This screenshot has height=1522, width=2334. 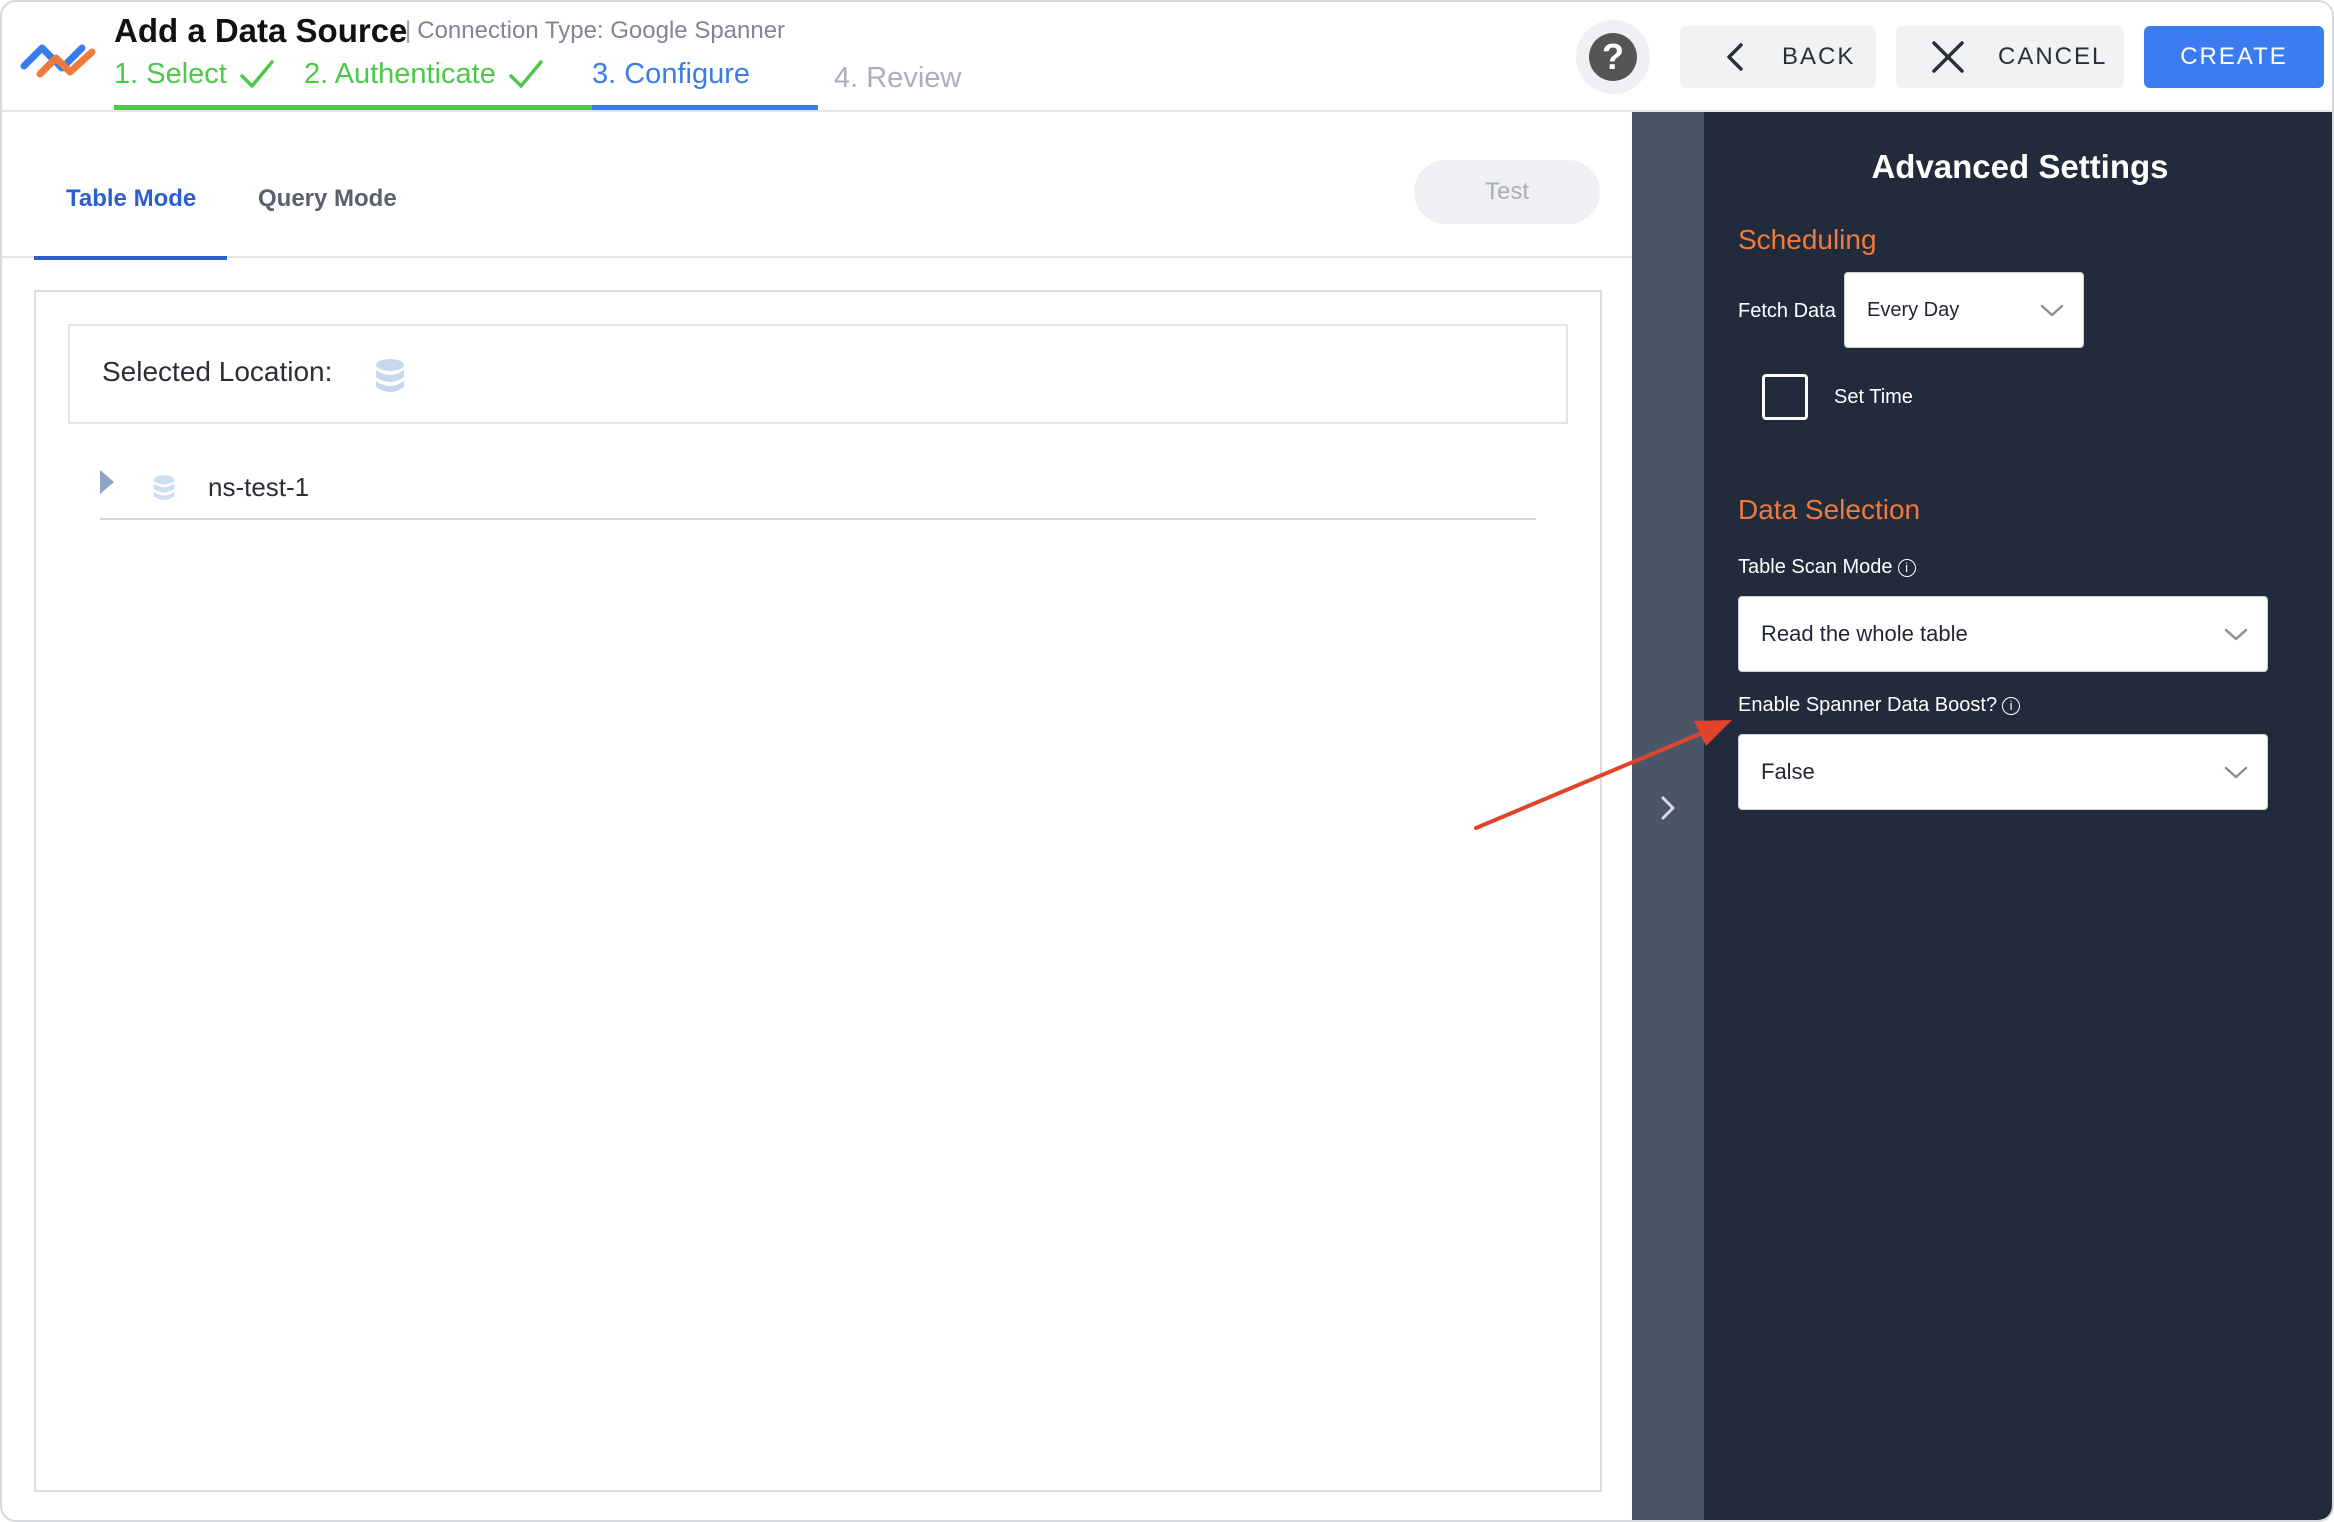 I want to click on back-button: BACK, so click(x=1778, y=57).